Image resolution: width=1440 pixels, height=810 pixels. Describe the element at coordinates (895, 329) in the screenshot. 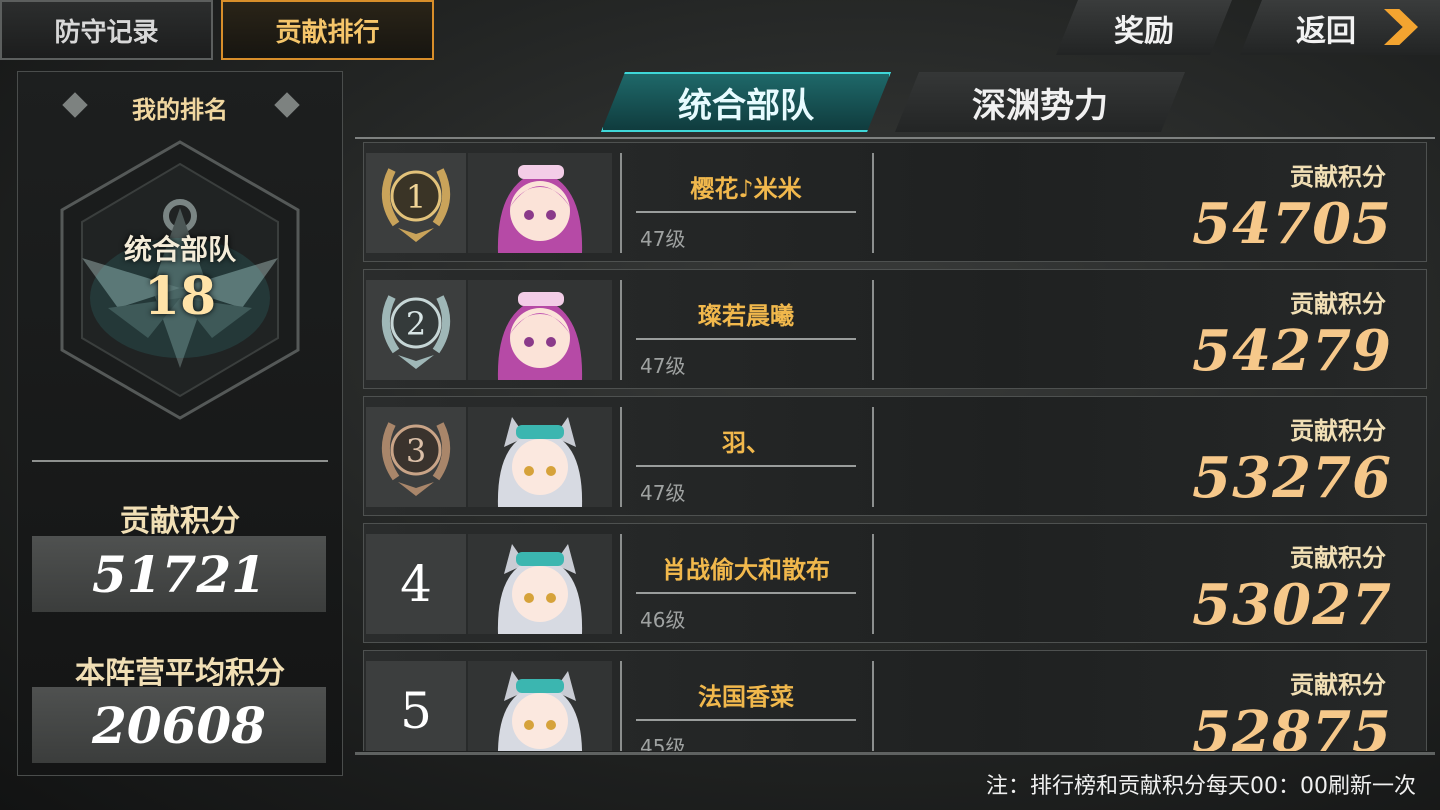

I see `ranking-row-2: 2 璨若晨曦 47级 贡献积分 54279` at that location.